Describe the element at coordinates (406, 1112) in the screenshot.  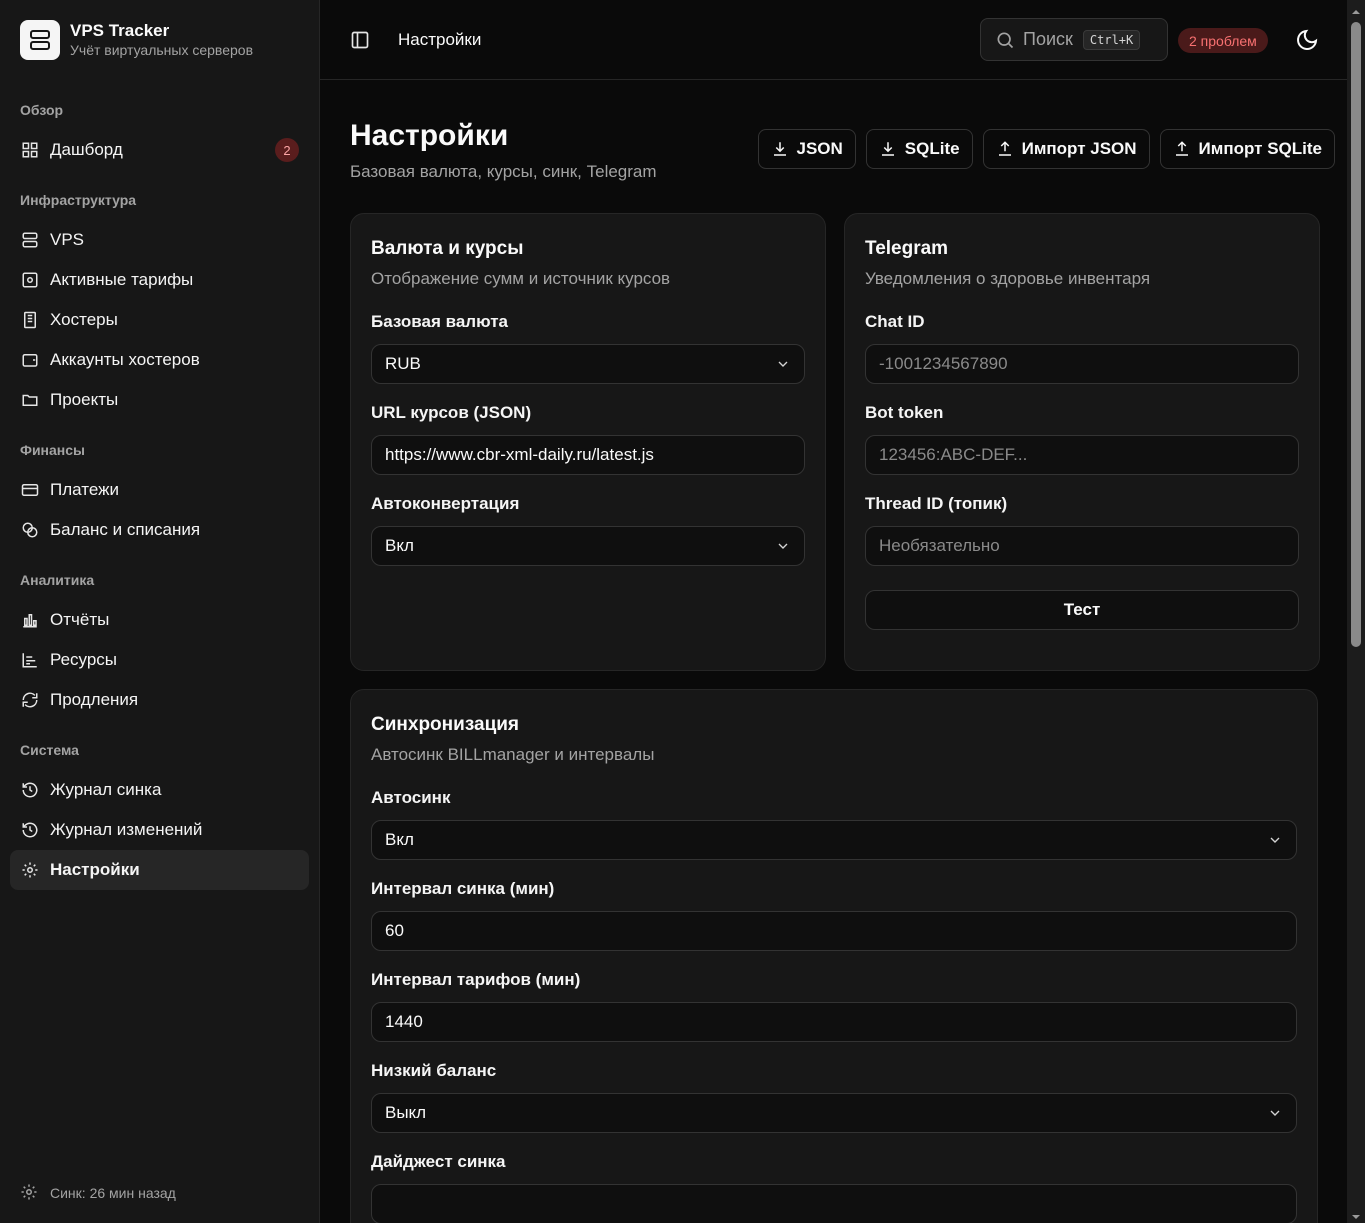
I see `select-value: Выкл` at that location.